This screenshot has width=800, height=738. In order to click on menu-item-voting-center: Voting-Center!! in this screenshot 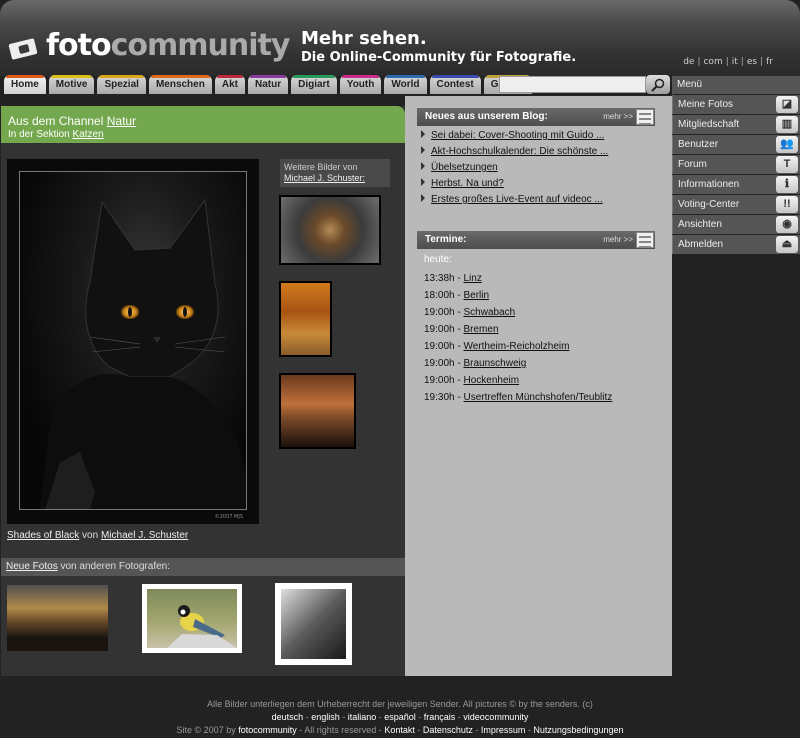, I will do `click(736, 204)`.